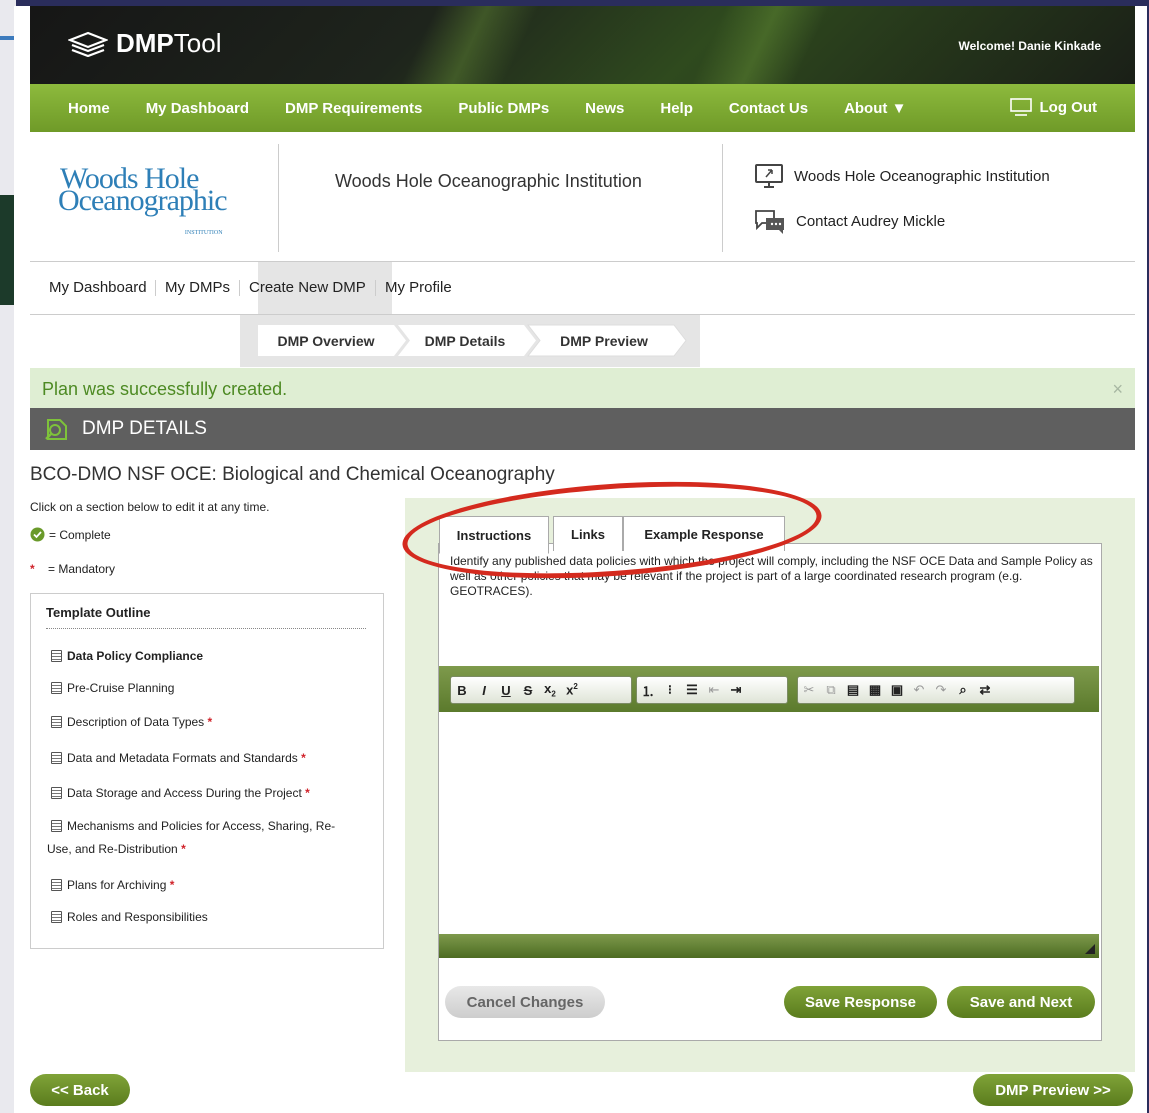 Image resolution: width=1149 pixels, height=1113 pixels. Describe the element at coordinates (197, 287) in the screenshot. I see `subnav-my-dmps: My DMPs` at that location.